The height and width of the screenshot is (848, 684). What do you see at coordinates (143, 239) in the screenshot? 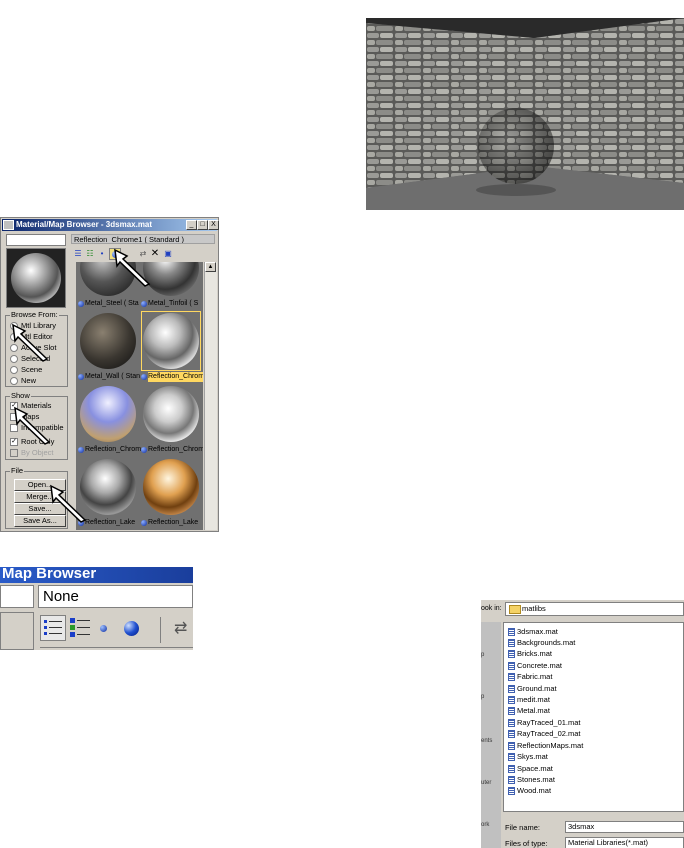
I see `material-name-display: Reflection_Chrome1 ( Standard )` at bounding box center [143, 239].